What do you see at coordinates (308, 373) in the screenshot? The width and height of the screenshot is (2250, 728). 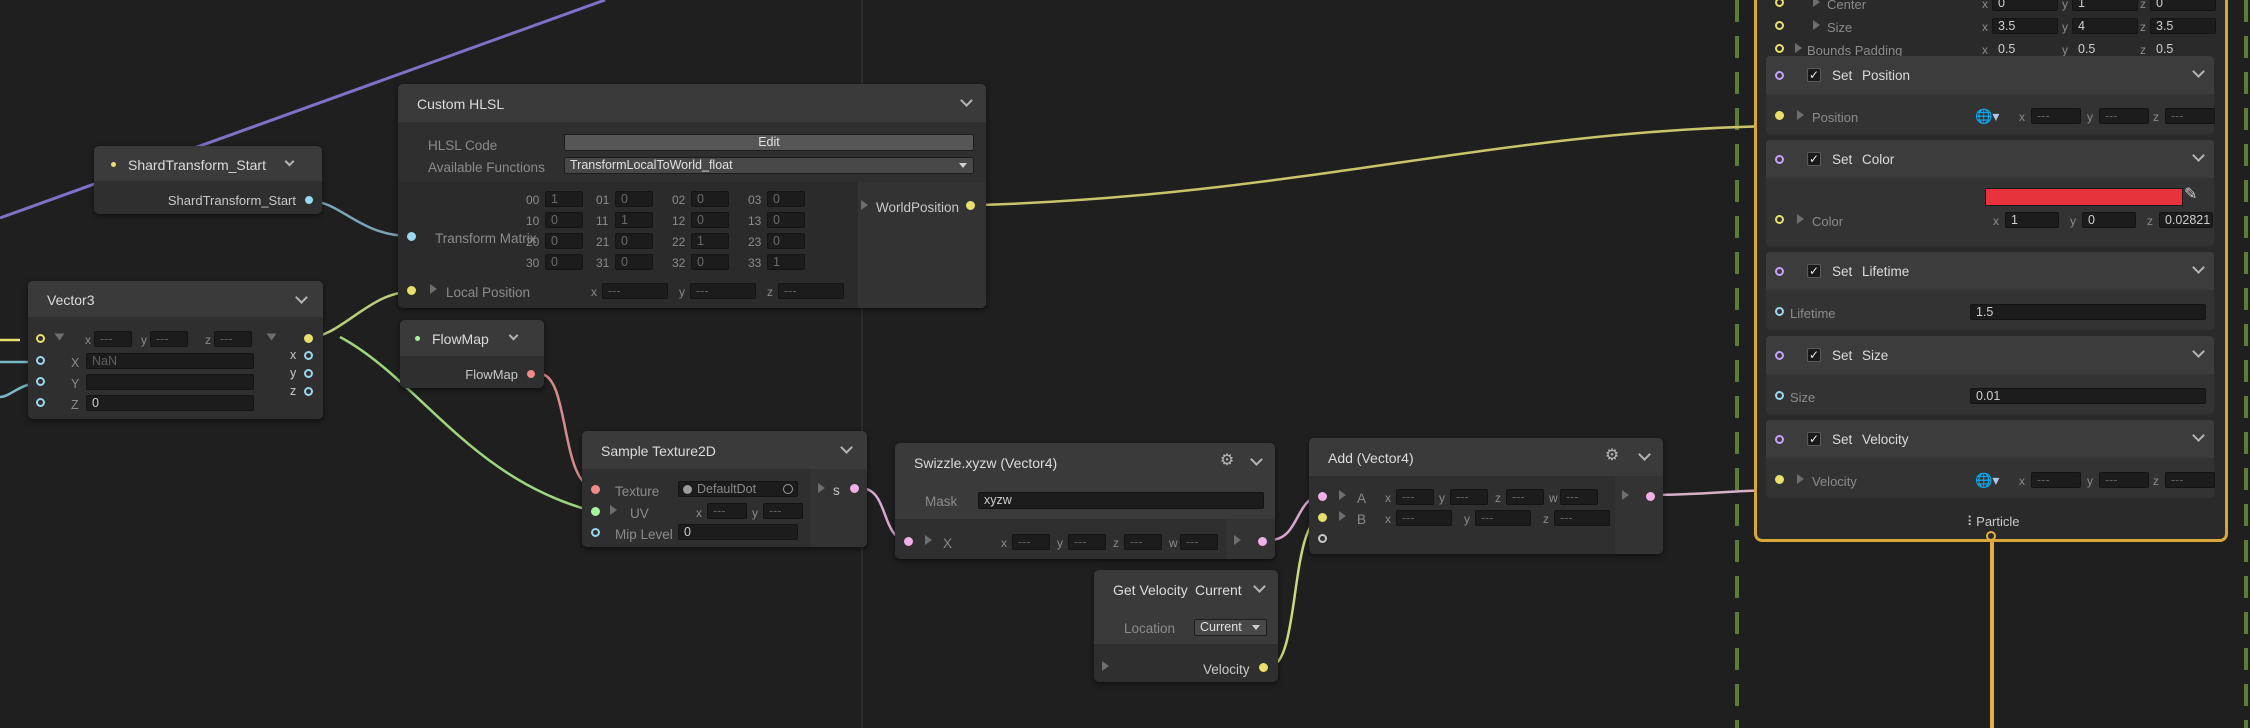 I see `output-port-y` at bounding box center [308, 373].